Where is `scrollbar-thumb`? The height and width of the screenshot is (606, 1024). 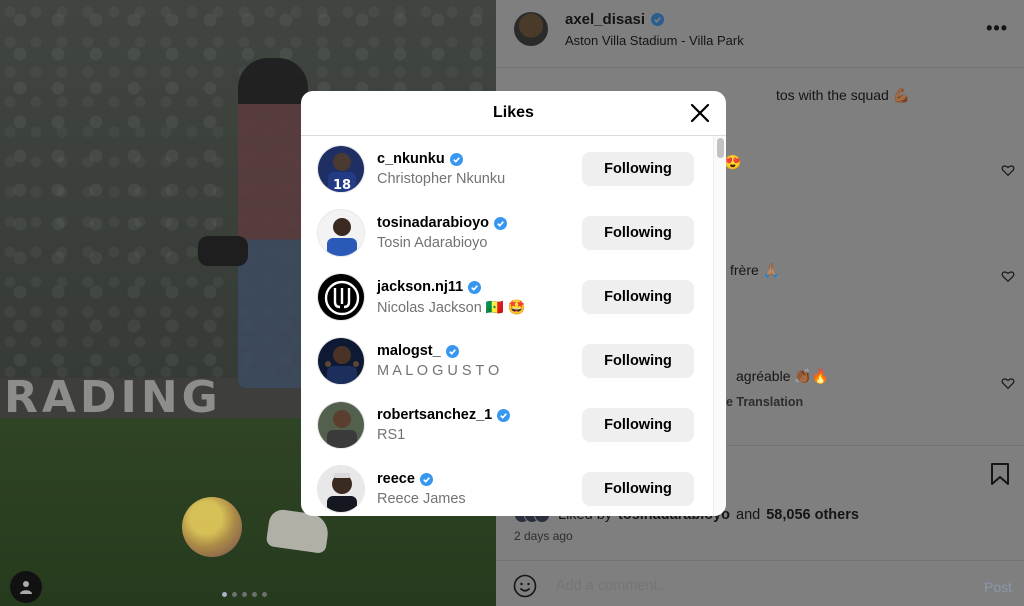
scrollbar-thumb is located at coordinates (720, 148).